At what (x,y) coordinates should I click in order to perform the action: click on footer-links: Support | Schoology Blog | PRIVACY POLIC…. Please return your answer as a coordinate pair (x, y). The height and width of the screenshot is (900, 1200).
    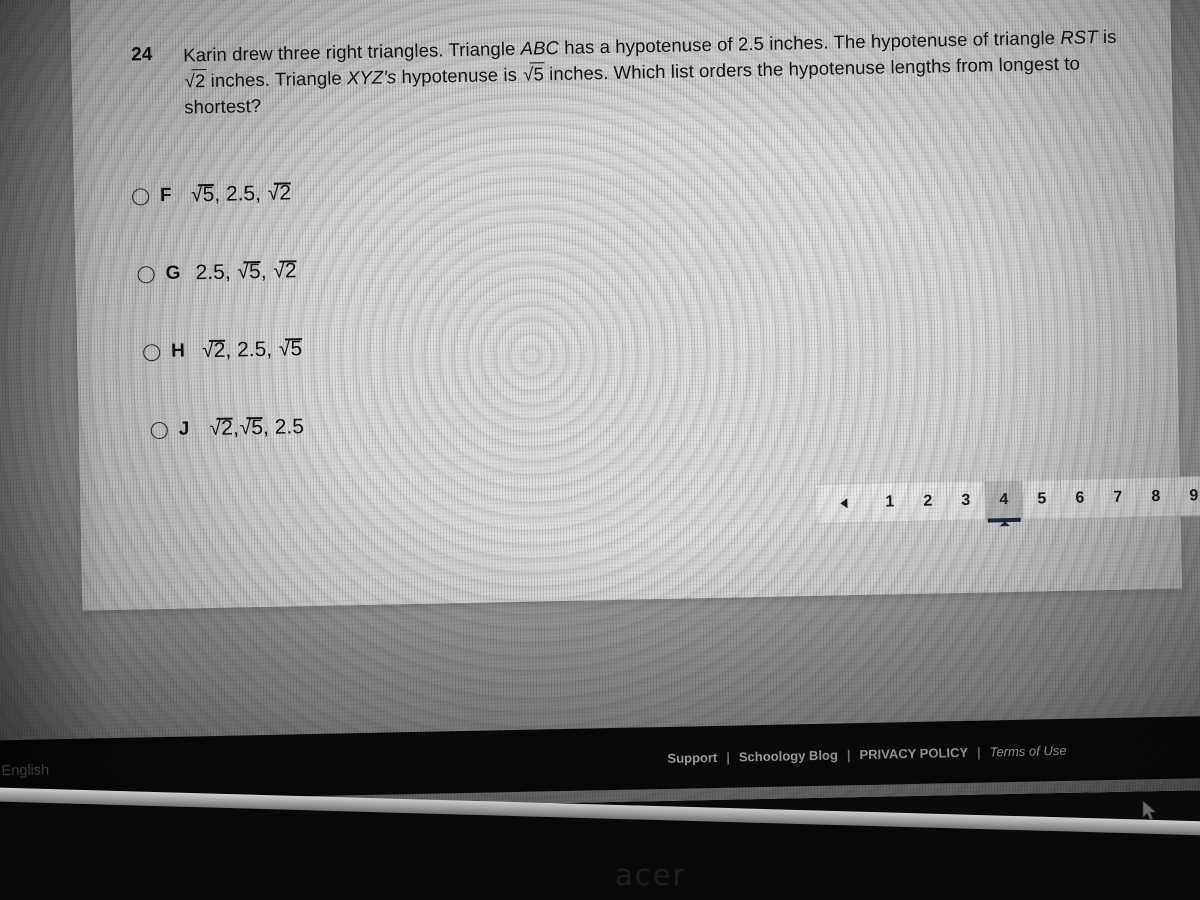
    Looking at the image, I should click on (866, 753).